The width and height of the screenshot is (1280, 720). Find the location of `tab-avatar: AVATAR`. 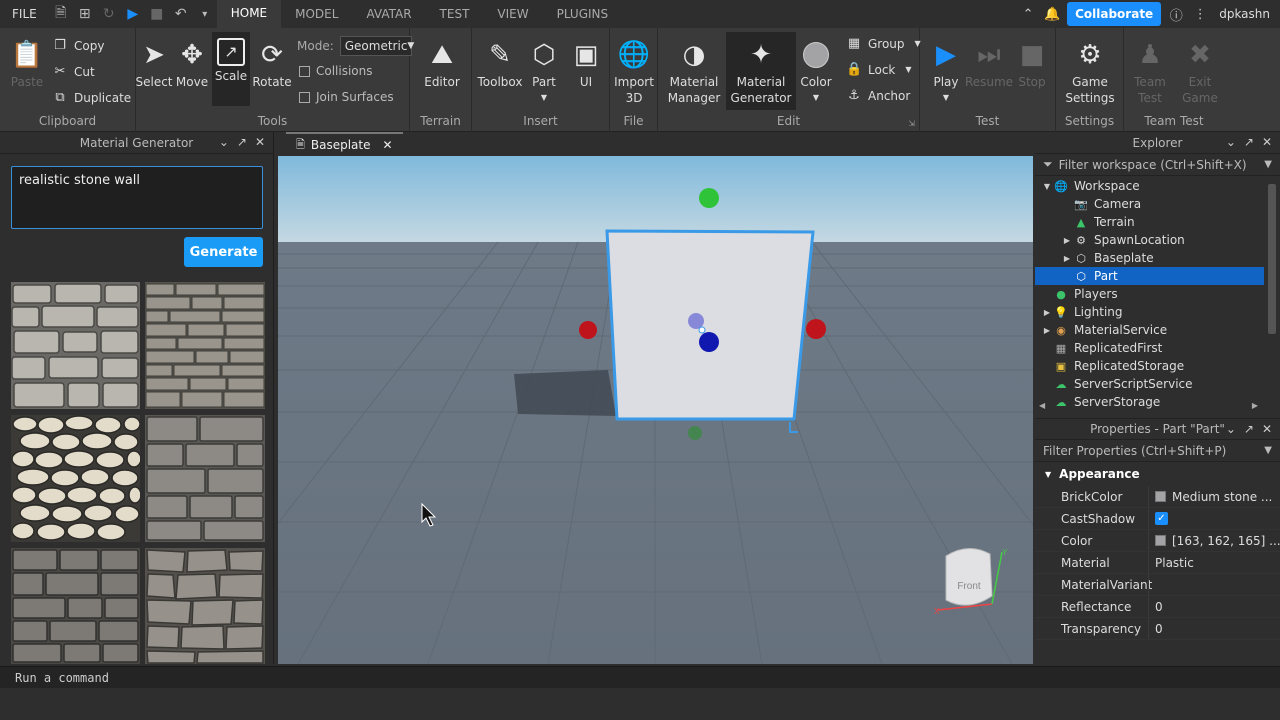

tab-avatar: AVATAR is located at coordinates (388, 14).